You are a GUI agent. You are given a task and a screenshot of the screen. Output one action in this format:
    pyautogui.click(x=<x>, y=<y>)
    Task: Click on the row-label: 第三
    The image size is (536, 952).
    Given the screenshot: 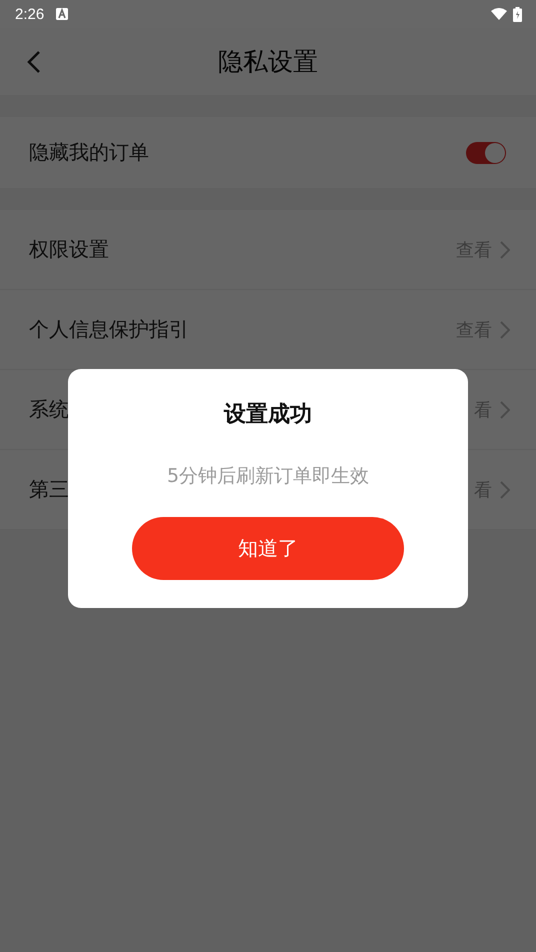 What is the action you would take?
    pyautogui.click(x=49, y=489)
    